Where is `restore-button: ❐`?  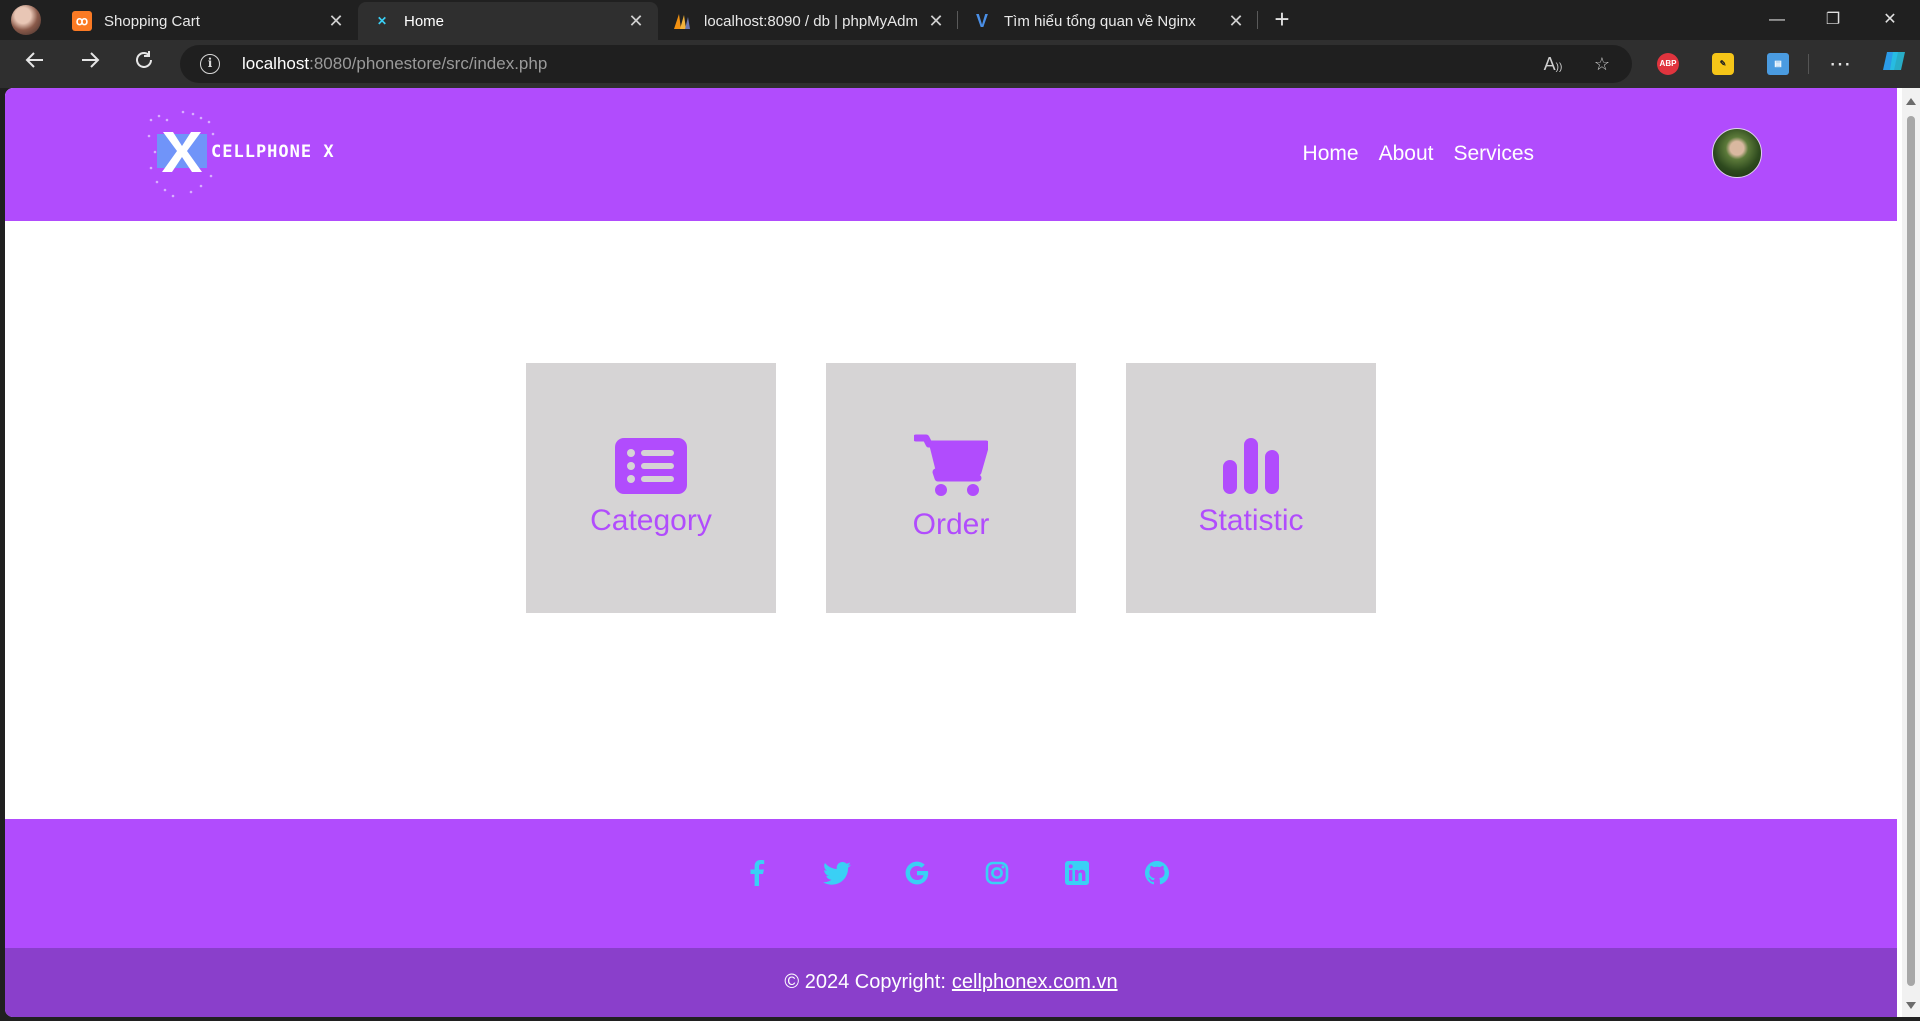 restore-button: ❐ is located at coordinates (1833, 20).